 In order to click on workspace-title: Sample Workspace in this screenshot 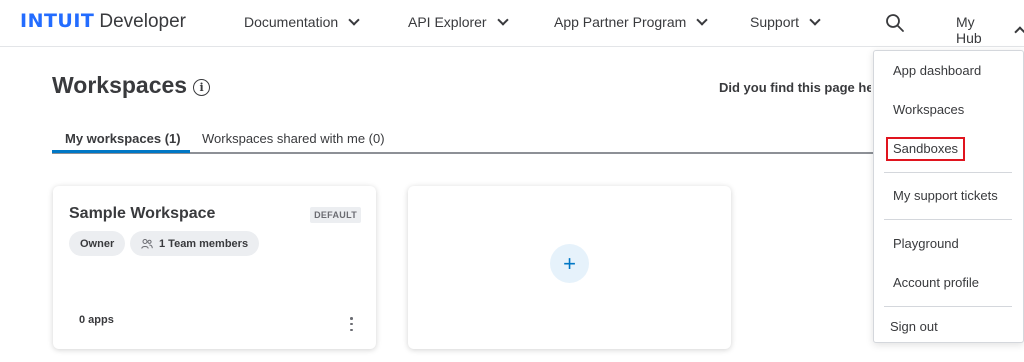, I will do `click(142, 213)`.